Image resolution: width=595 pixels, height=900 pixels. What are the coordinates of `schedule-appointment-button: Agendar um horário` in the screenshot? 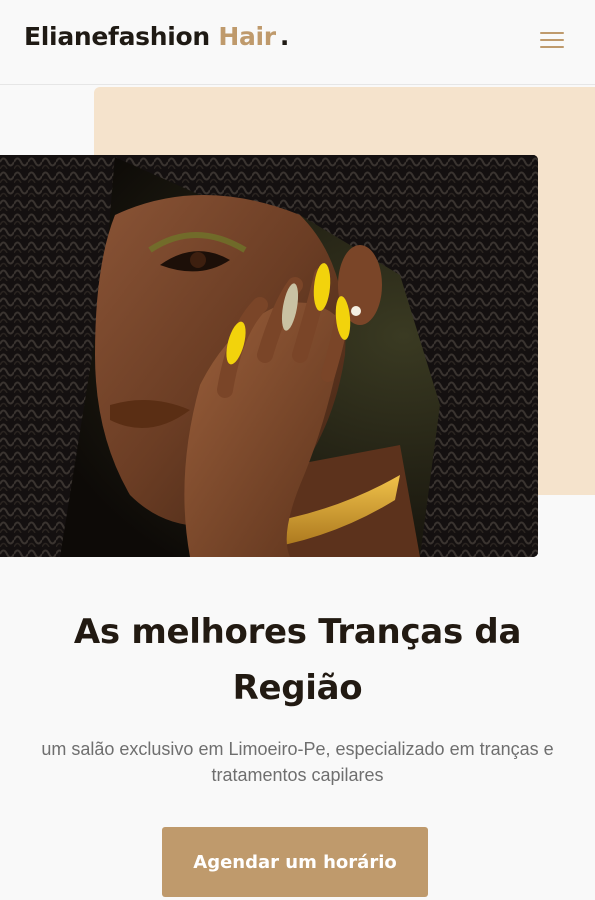 It's located at (295, 862).